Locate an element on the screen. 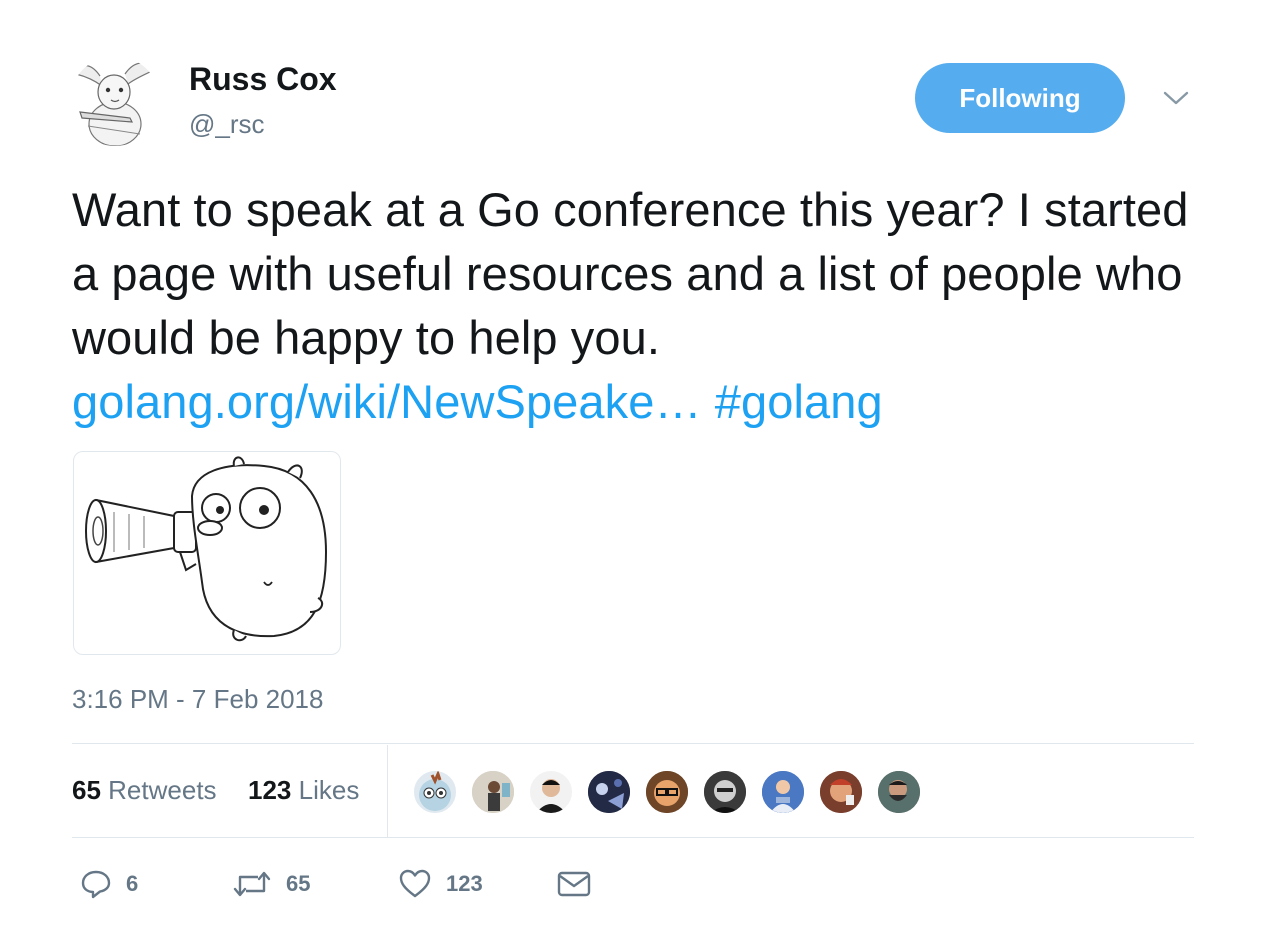 The height and width of the screenshot is (943, 1262). author-name: Russ Cox is located at coordinates (263, 79).